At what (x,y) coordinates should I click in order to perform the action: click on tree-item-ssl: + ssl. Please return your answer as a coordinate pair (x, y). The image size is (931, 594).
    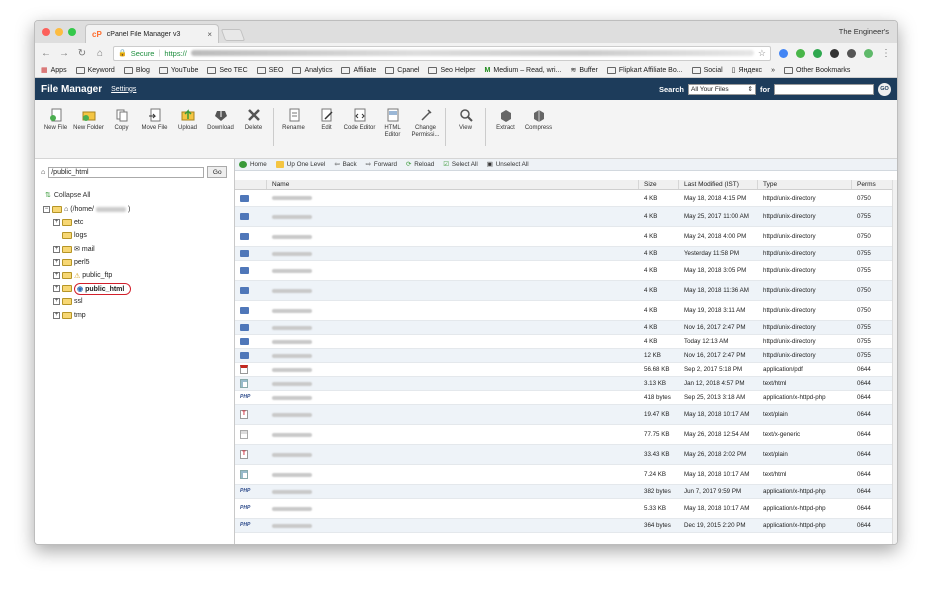
    Looking at the image, I should click on (87, 301).